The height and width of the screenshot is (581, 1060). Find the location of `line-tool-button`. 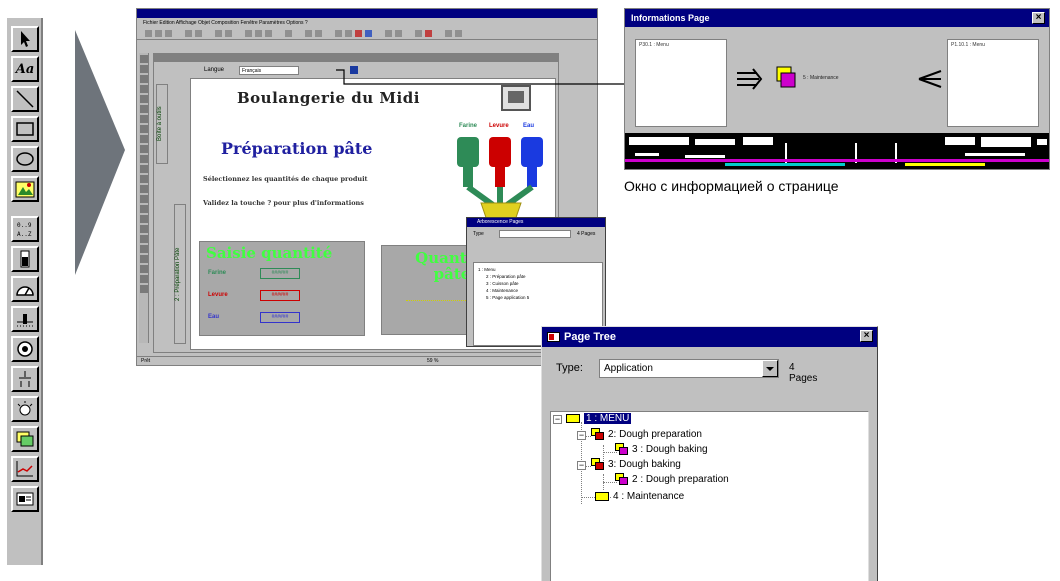

line-tool-button is located at coordinates (25, 99).